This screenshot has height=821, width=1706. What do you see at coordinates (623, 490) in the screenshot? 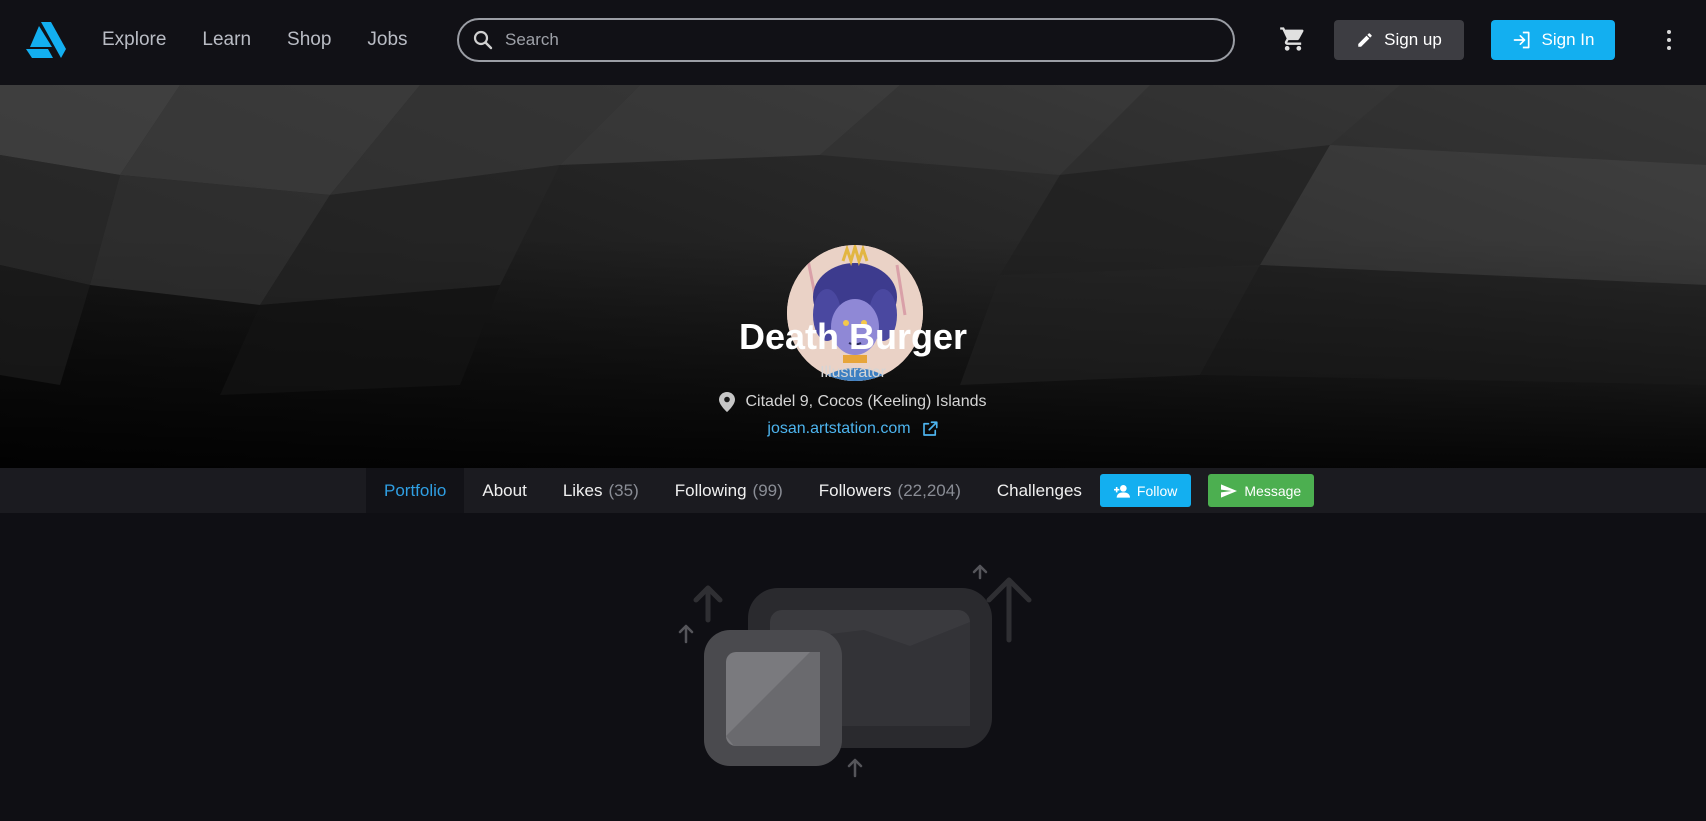
I see `likes-count: (35)` at bounding box center [623, 490].